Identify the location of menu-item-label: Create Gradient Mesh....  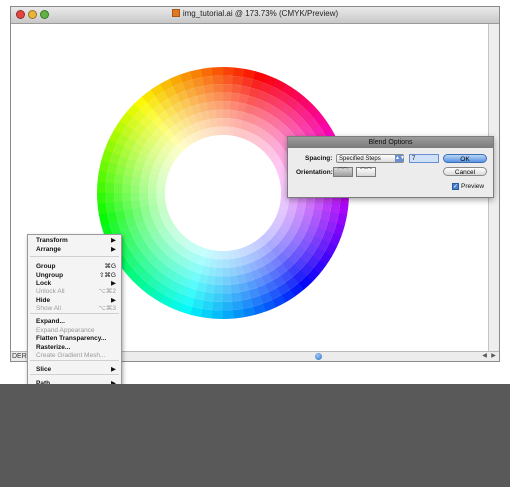
(71, 355).